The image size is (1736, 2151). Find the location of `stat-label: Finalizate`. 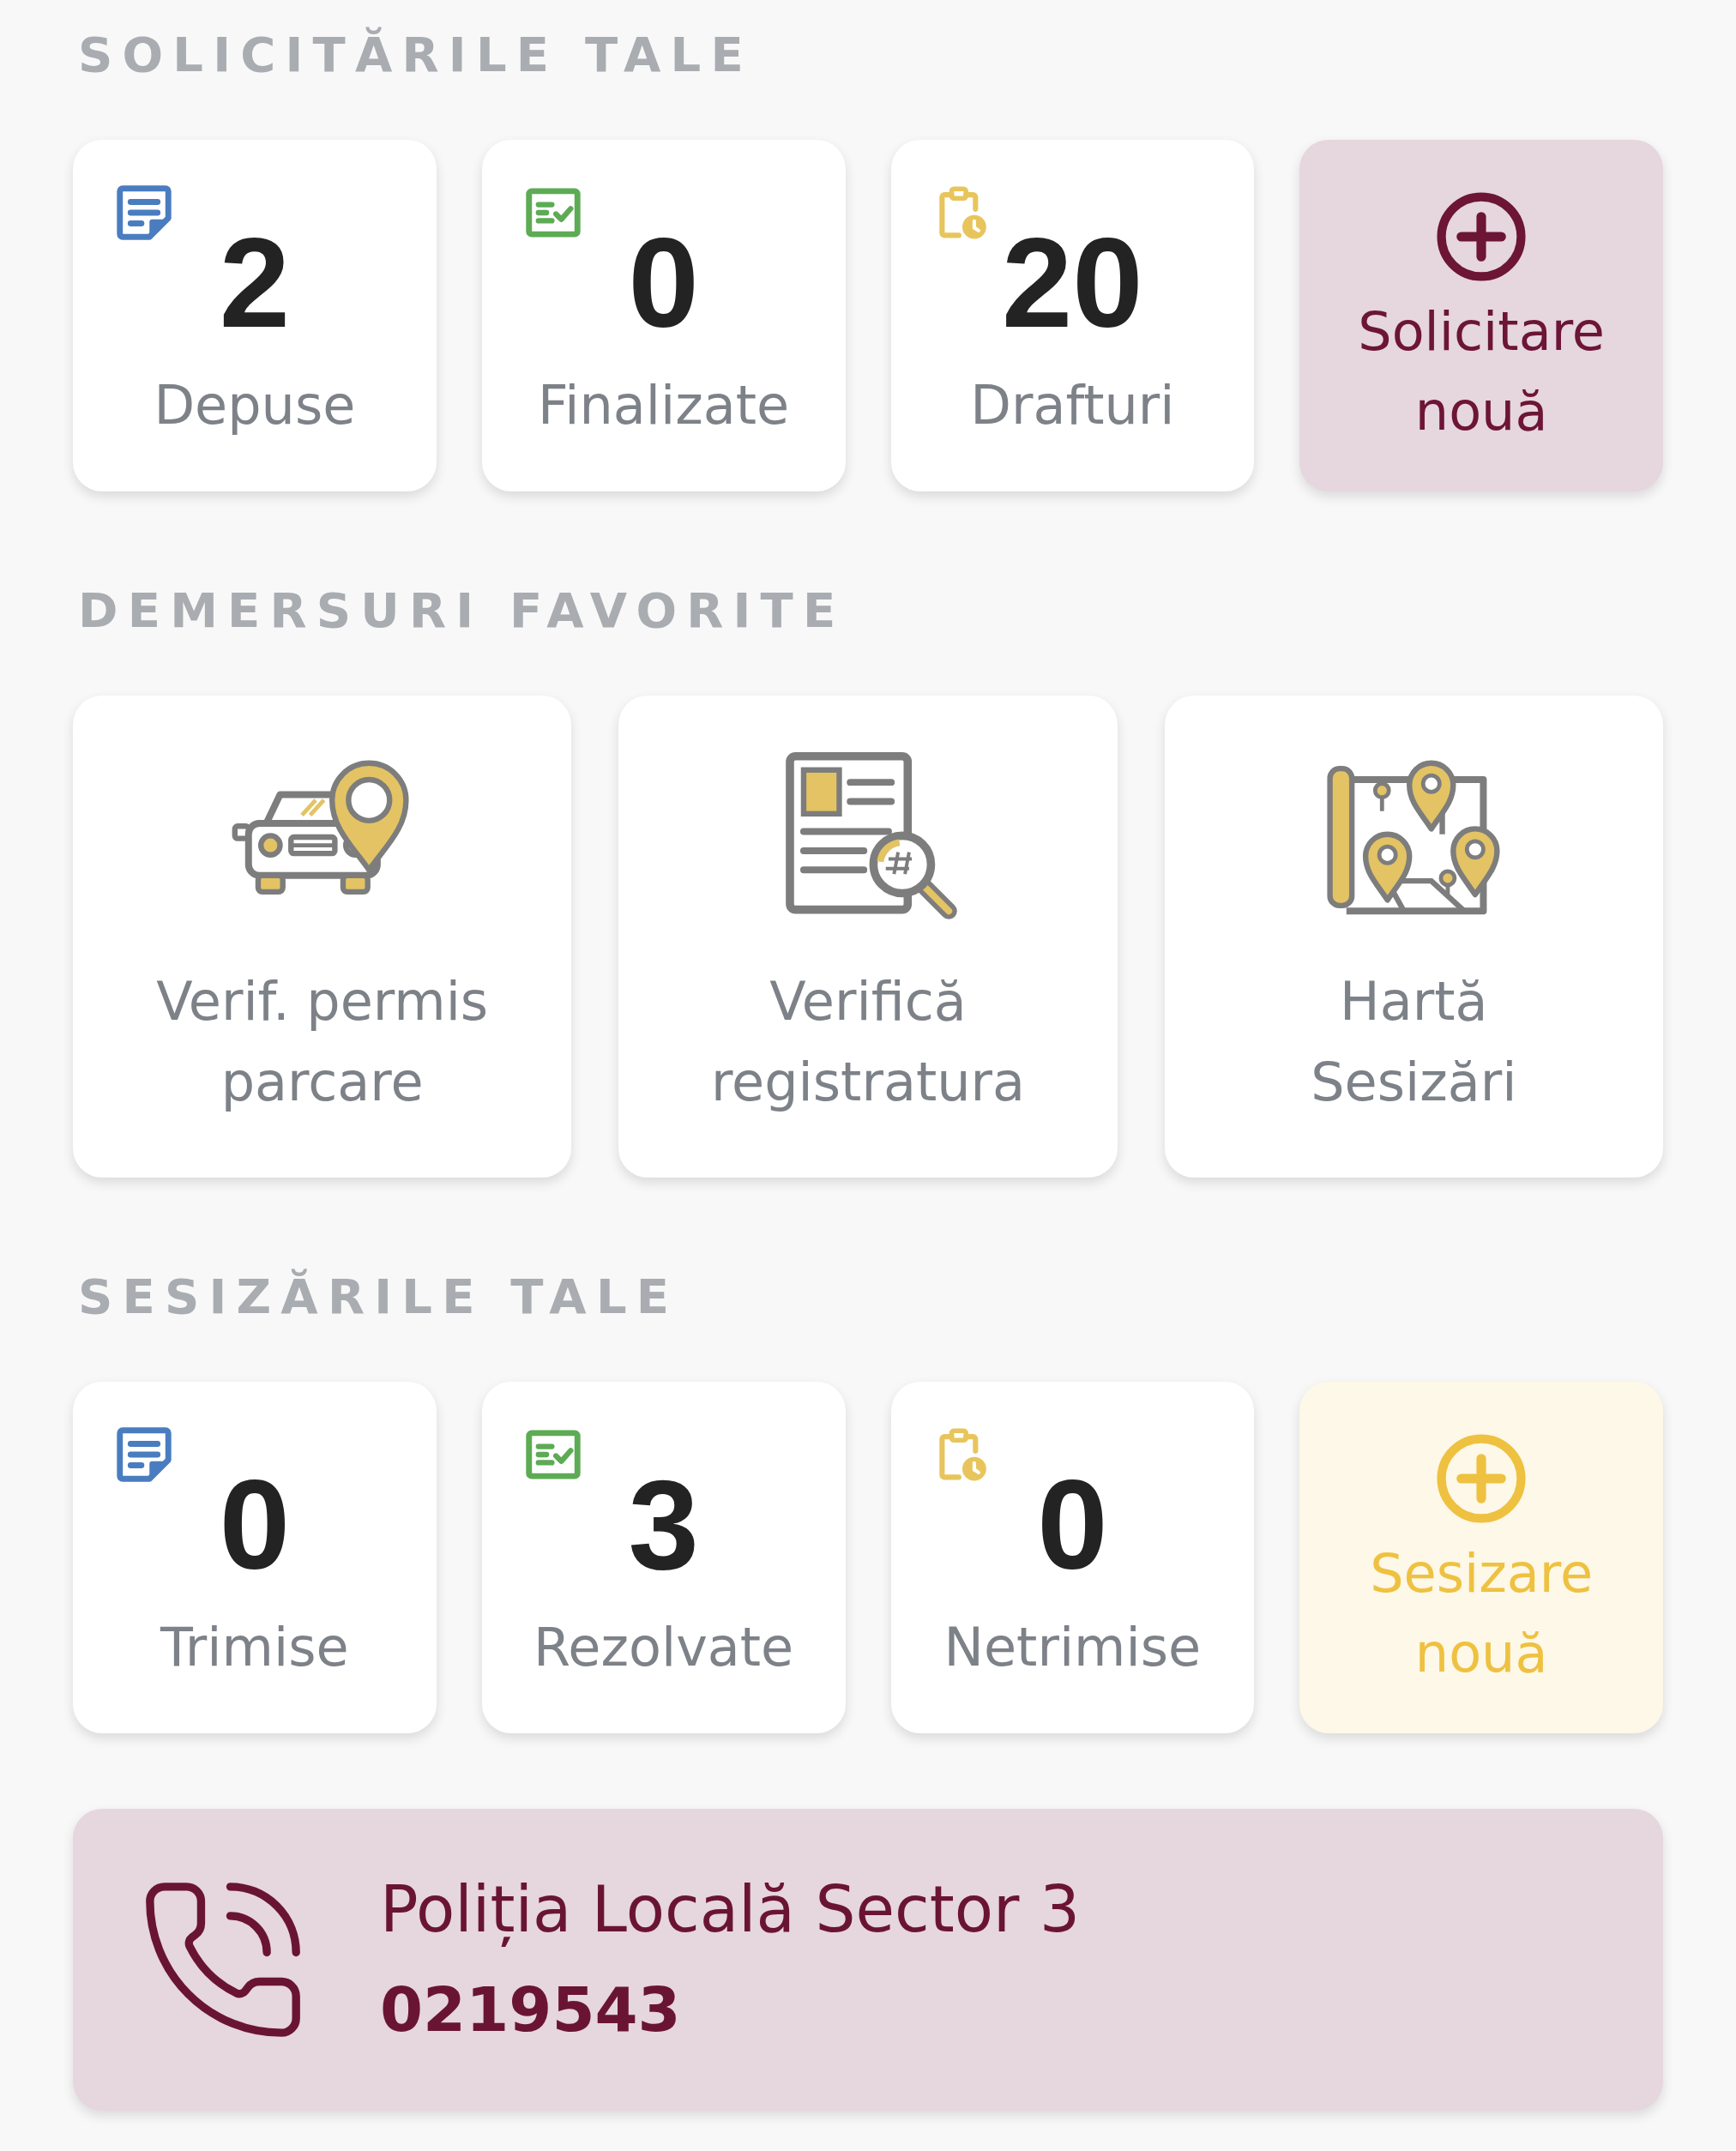

stat-label: Finalizate is located at coordinates (664, 405).